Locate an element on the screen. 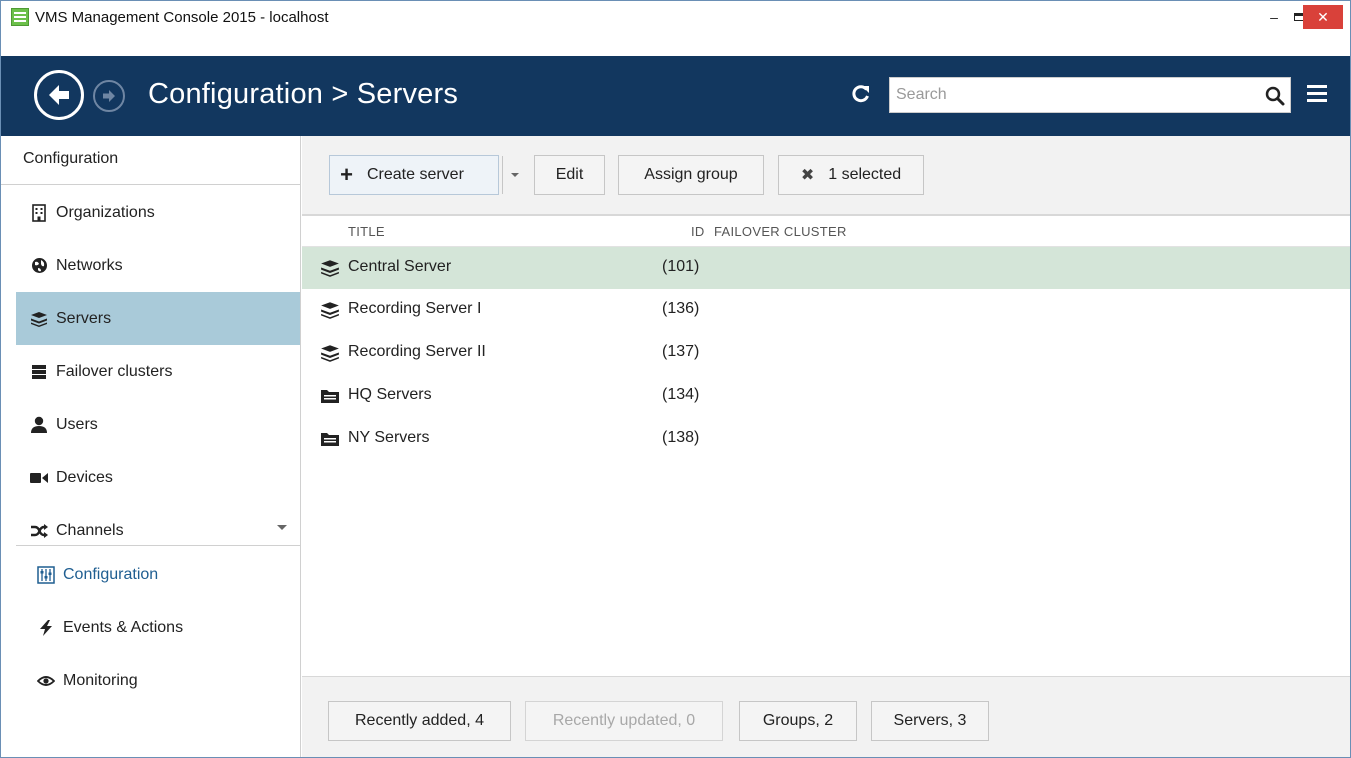  row-id: (134) is located at coordinates (681, 394).